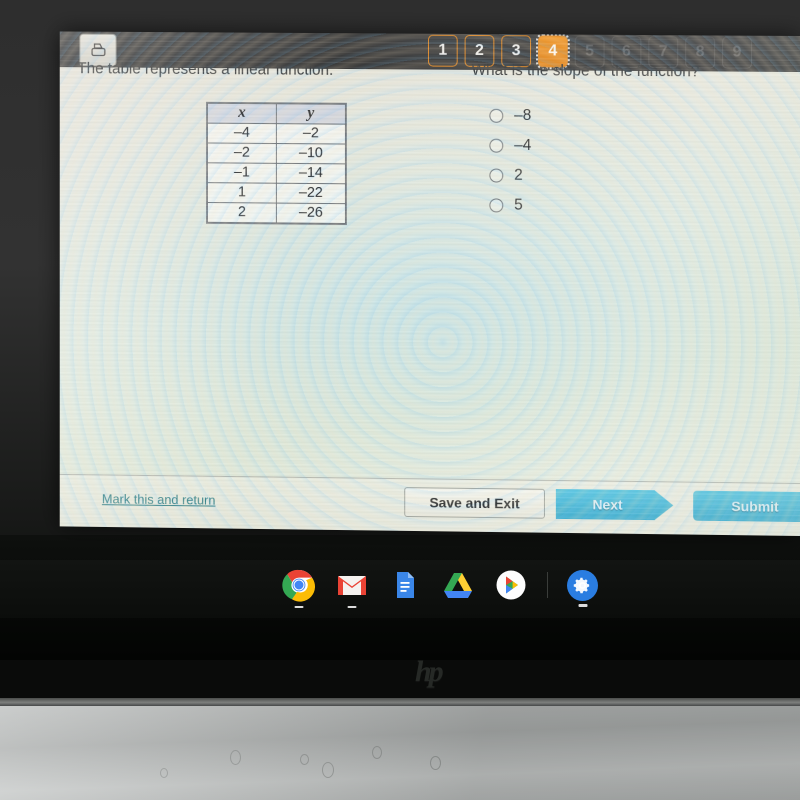 The image size is (800, 800). I want to click on hp-brand-logo: hp, so click(429, 671).